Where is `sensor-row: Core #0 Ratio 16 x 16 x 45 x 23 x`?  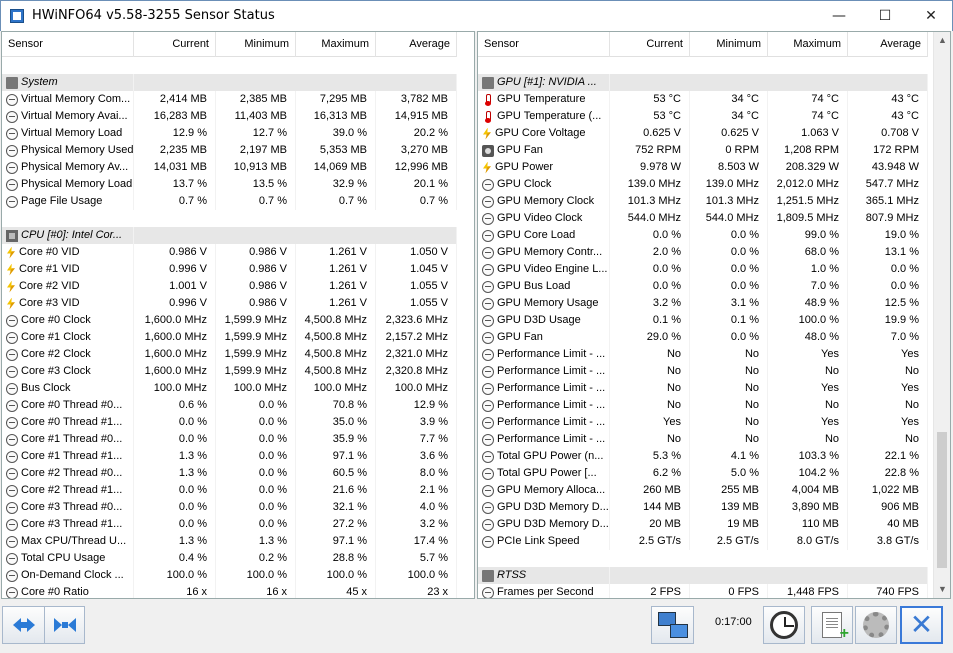
sensor-row: Core #0 Ratio 16 x 16 x 45 x 23 x is located at coordinates (229, 591).